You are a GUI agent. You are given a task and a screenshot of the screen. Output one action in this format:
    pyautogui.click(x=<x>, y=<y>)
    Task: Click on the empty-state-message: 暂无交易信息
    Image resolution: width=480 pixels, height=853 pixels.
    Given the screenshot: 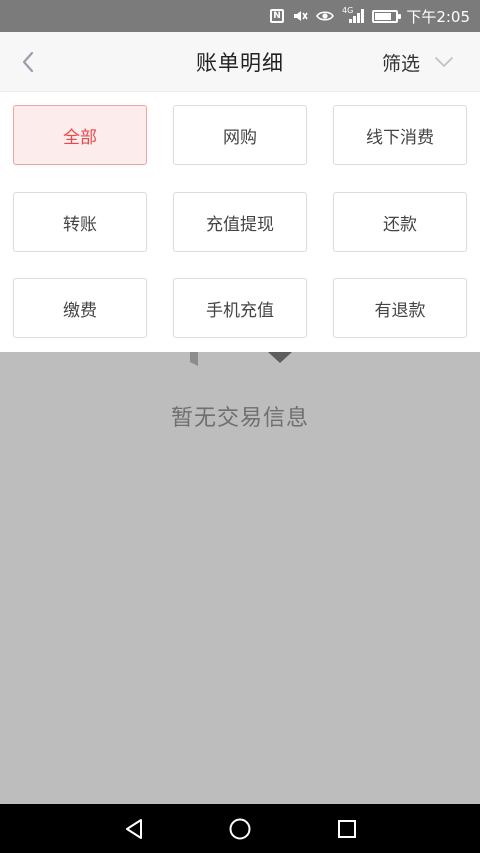 What is the action you would take?
    pyautogui.click(x=239, y=418)
    